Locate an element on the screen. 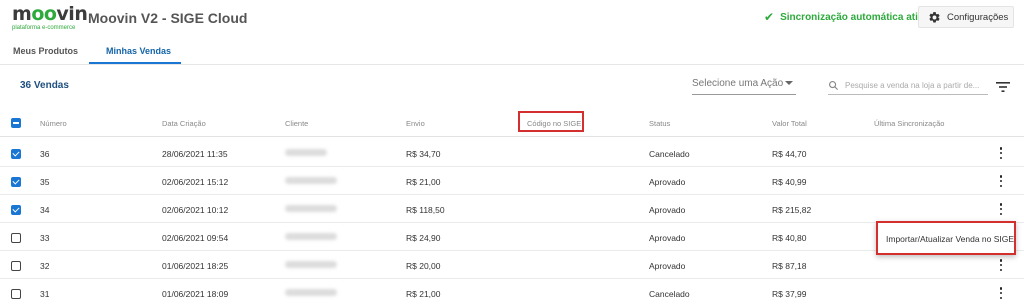 This screenshot has height=306, width=1024. row-action-menu: Importar/Atualizar Venda no SIGE is located at coordinates (946, 238).